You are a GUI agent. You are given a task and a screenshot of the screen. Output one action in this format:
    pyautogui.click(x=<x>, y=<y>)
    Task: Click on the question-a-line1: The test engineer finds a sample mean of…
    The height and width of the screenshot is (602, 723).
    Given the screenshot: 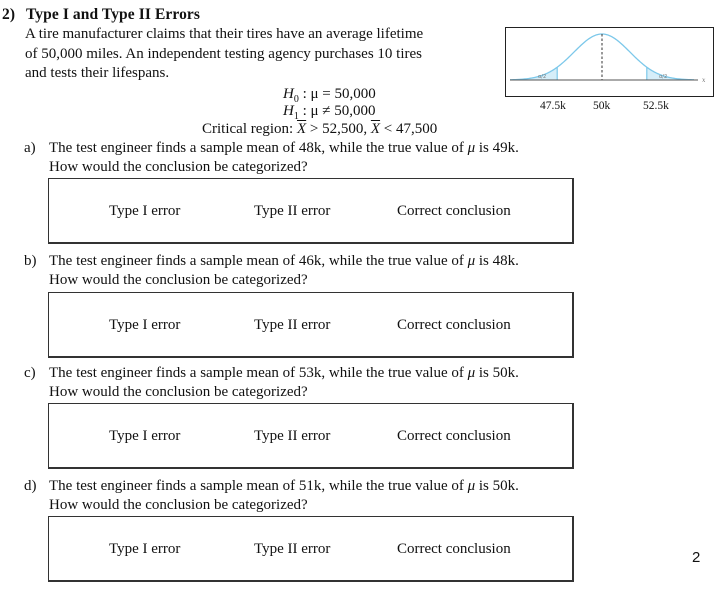 What is the action you would take?
    pyautogui.click(x=258, y=148)
    